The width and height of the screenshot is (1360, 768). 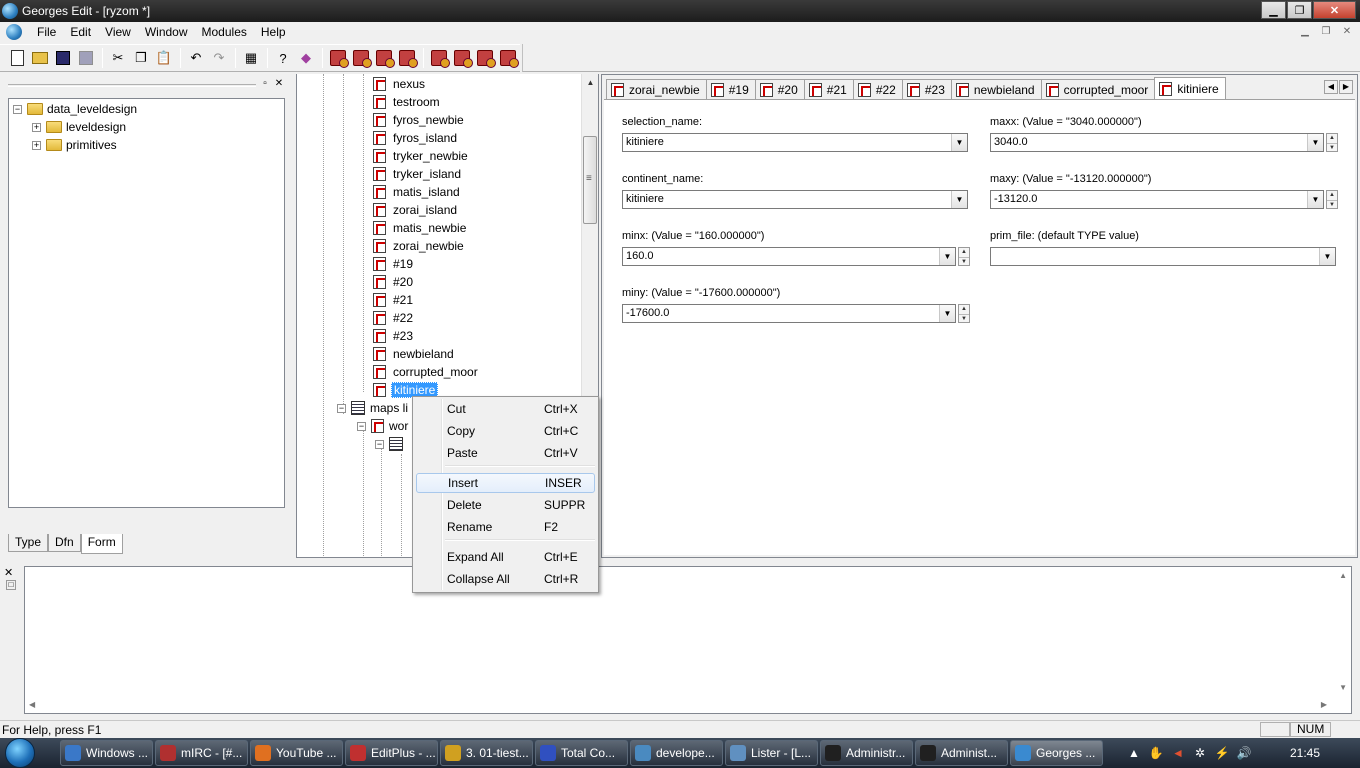 I want to click on help-button: ?, so click(x=283, y=58).